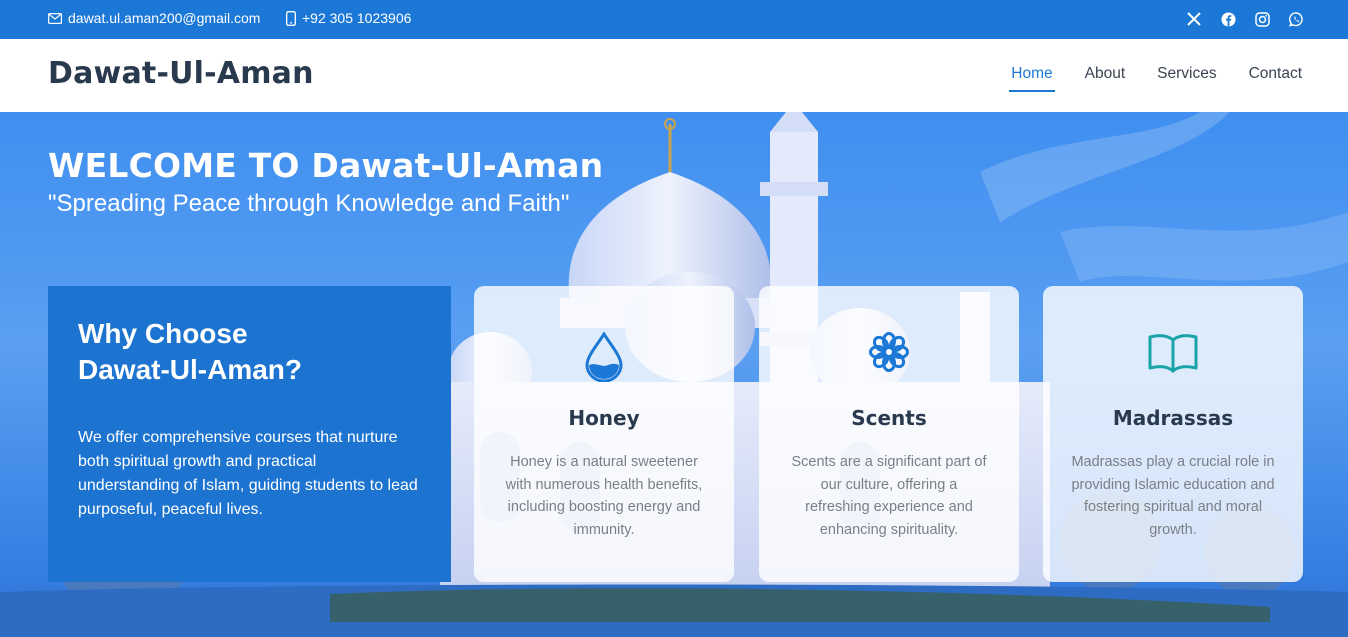 The height and width of the screenshot is (637, 1348). What do you see at coordinates (190, 369) in the screenshot?
I see `why-title-line2: Dawat-Ul-Aman?` at bounding box center [190, 369].